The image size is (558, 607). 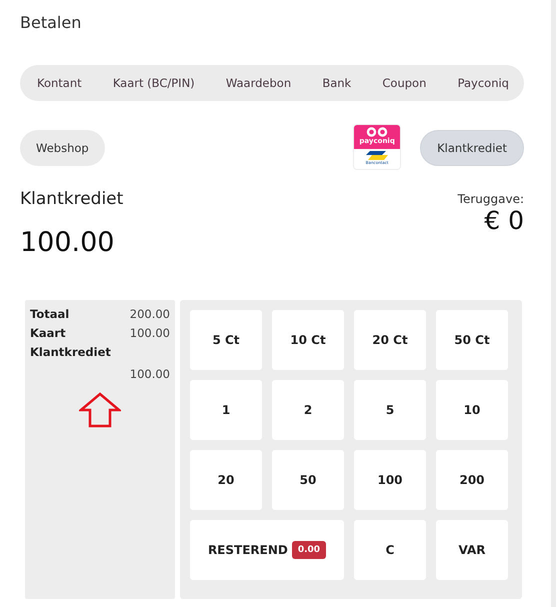 I want to click on remaining-badge: 0.00, so click(x=309, y=550).